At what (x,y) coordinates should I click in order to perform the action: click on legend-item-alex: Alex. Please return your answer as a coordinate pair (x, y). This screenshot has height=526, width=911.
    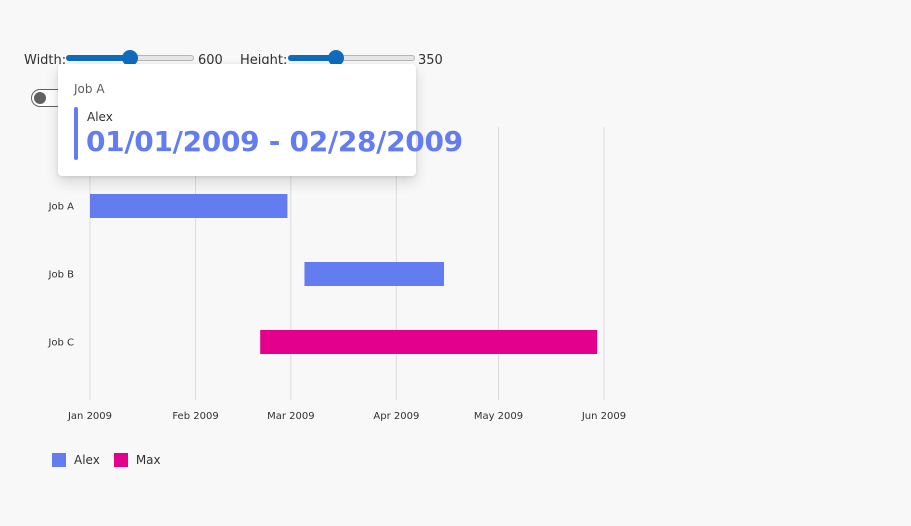
    Looking at the image, I should click on (76, 460).